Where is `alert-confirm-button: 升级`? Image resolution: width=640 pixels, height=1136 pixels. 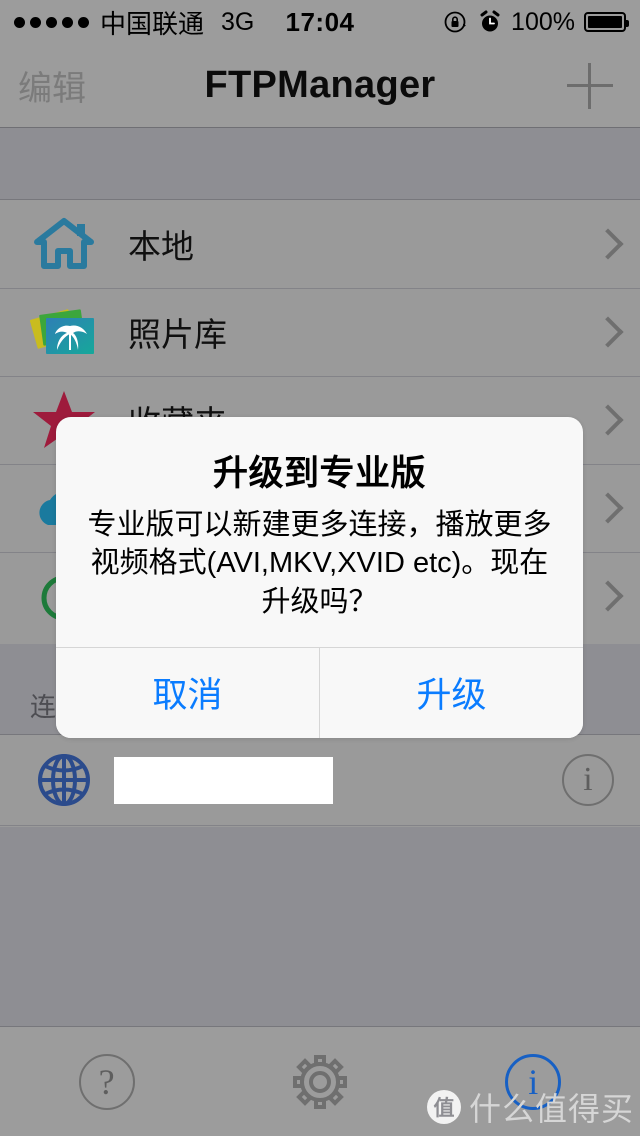
alert-confirm-button: 升级 is located at coordinates (451, 692).